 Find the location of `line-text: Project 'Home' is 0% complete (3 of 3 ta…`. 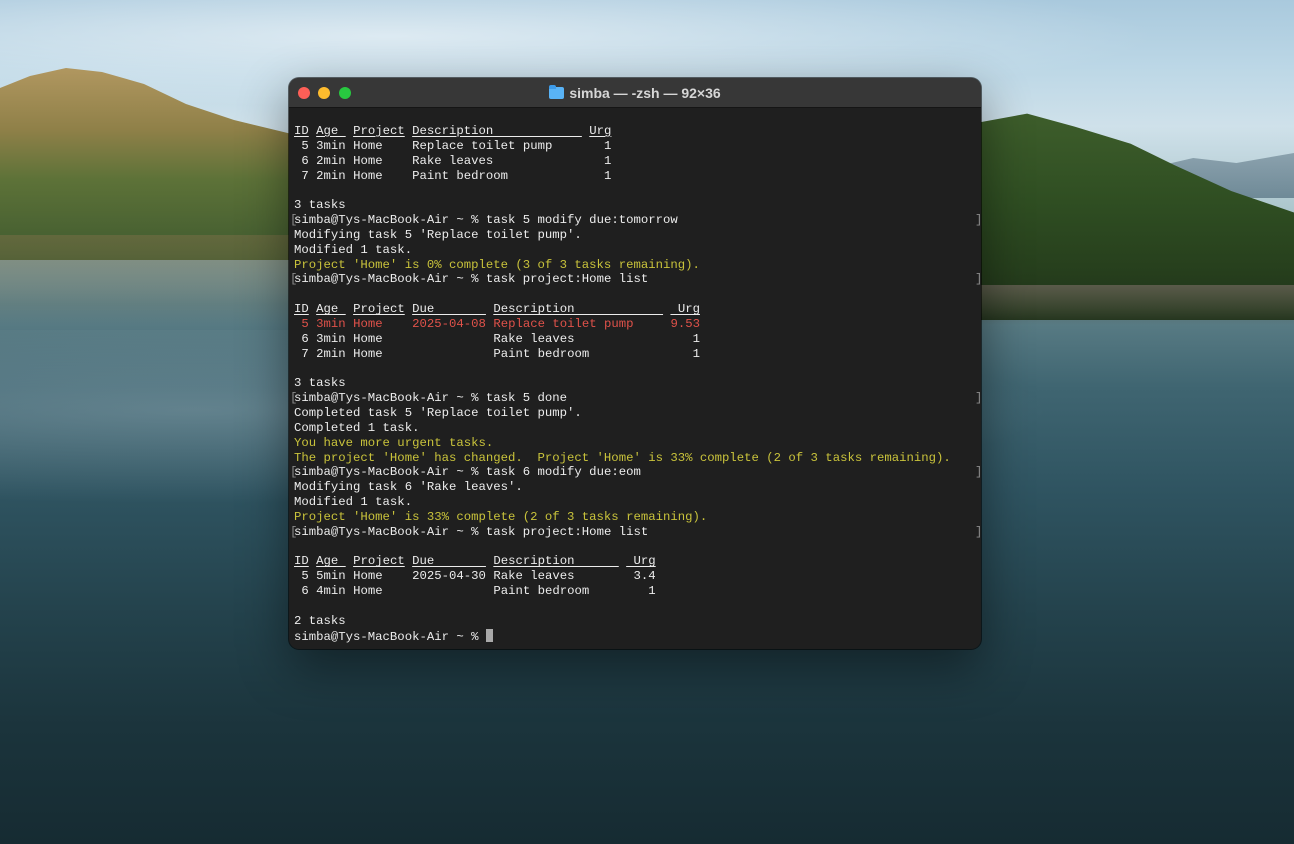

line-text: Project 'Home' is 0% complete (3 of 3 ta… is located at coordinates (497, 264).